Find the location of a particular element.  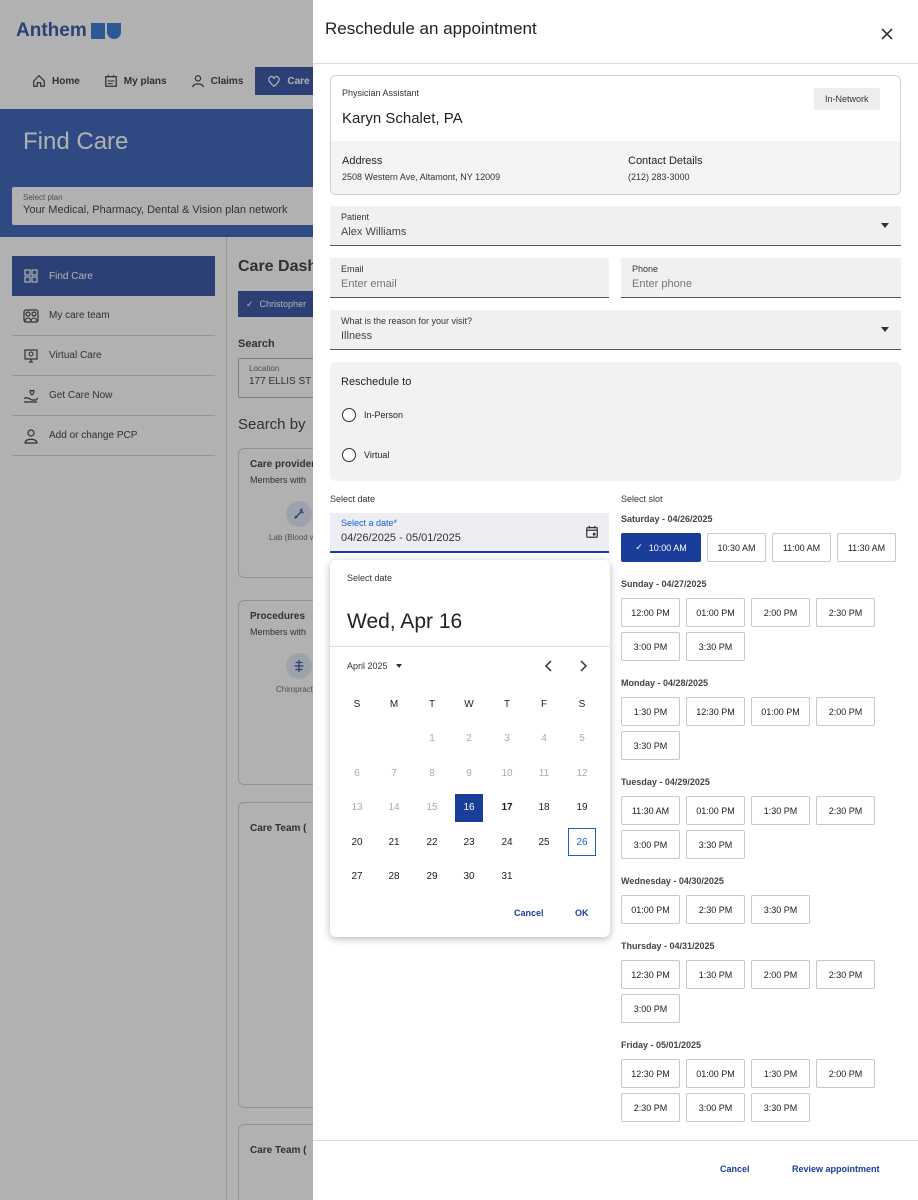

calendar-day: 7 is located at coordinates (394, 773).